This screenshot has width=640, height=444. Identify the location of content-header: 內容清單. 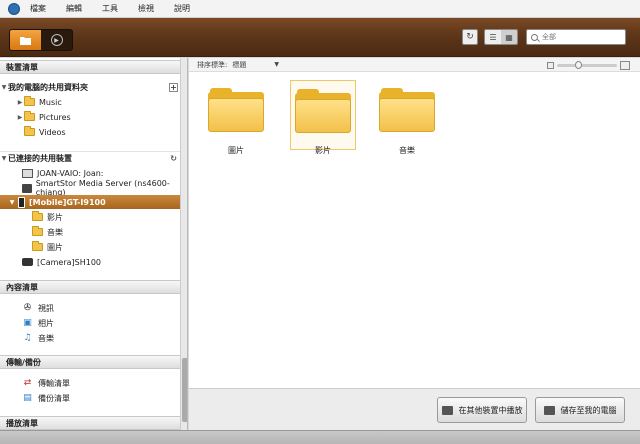
(90, 287).